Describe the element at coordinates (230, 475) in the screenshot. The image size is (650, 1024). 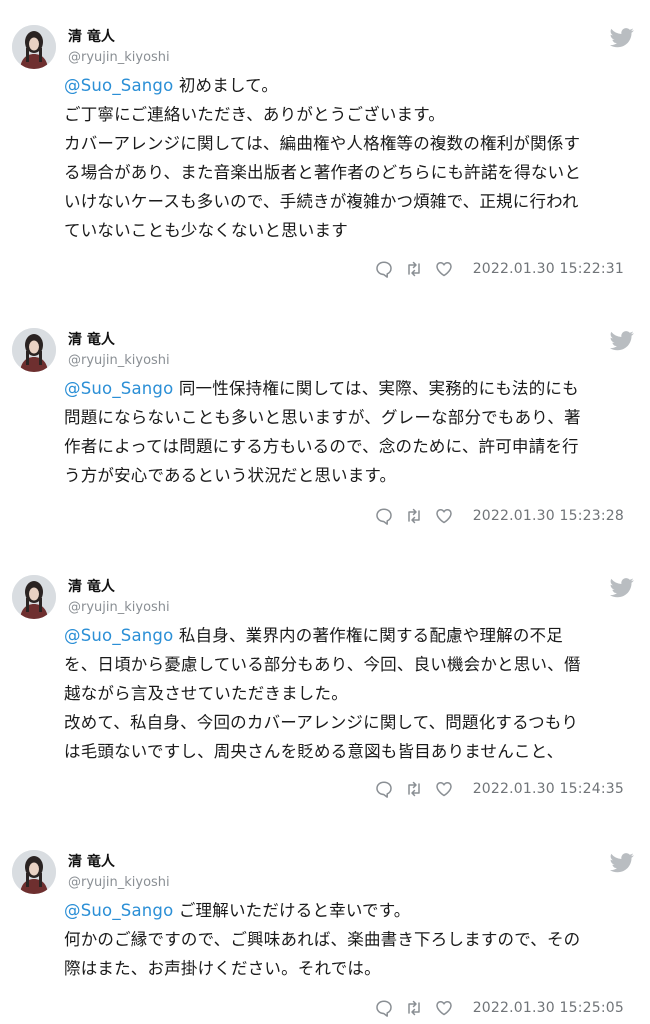
I see `tweet-line: う方が安心であるという状況だと思います。` at that location.